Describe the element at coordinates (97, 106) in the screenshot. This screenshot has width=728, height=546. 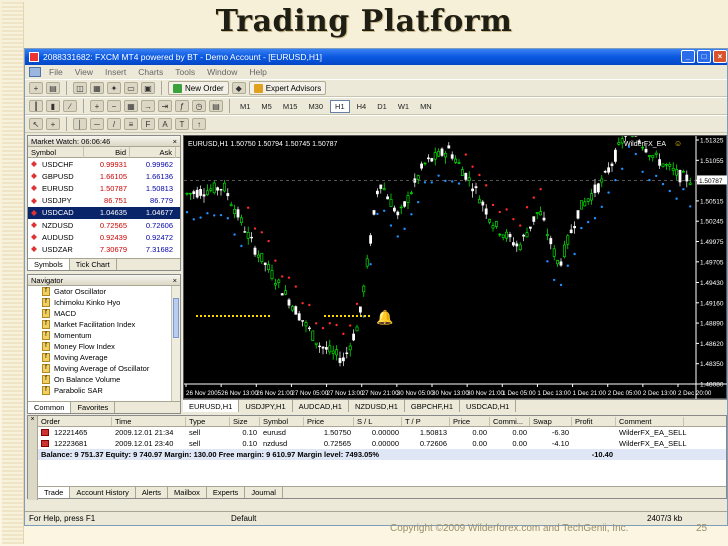
I see `zoom-in-icon: +` at that location.